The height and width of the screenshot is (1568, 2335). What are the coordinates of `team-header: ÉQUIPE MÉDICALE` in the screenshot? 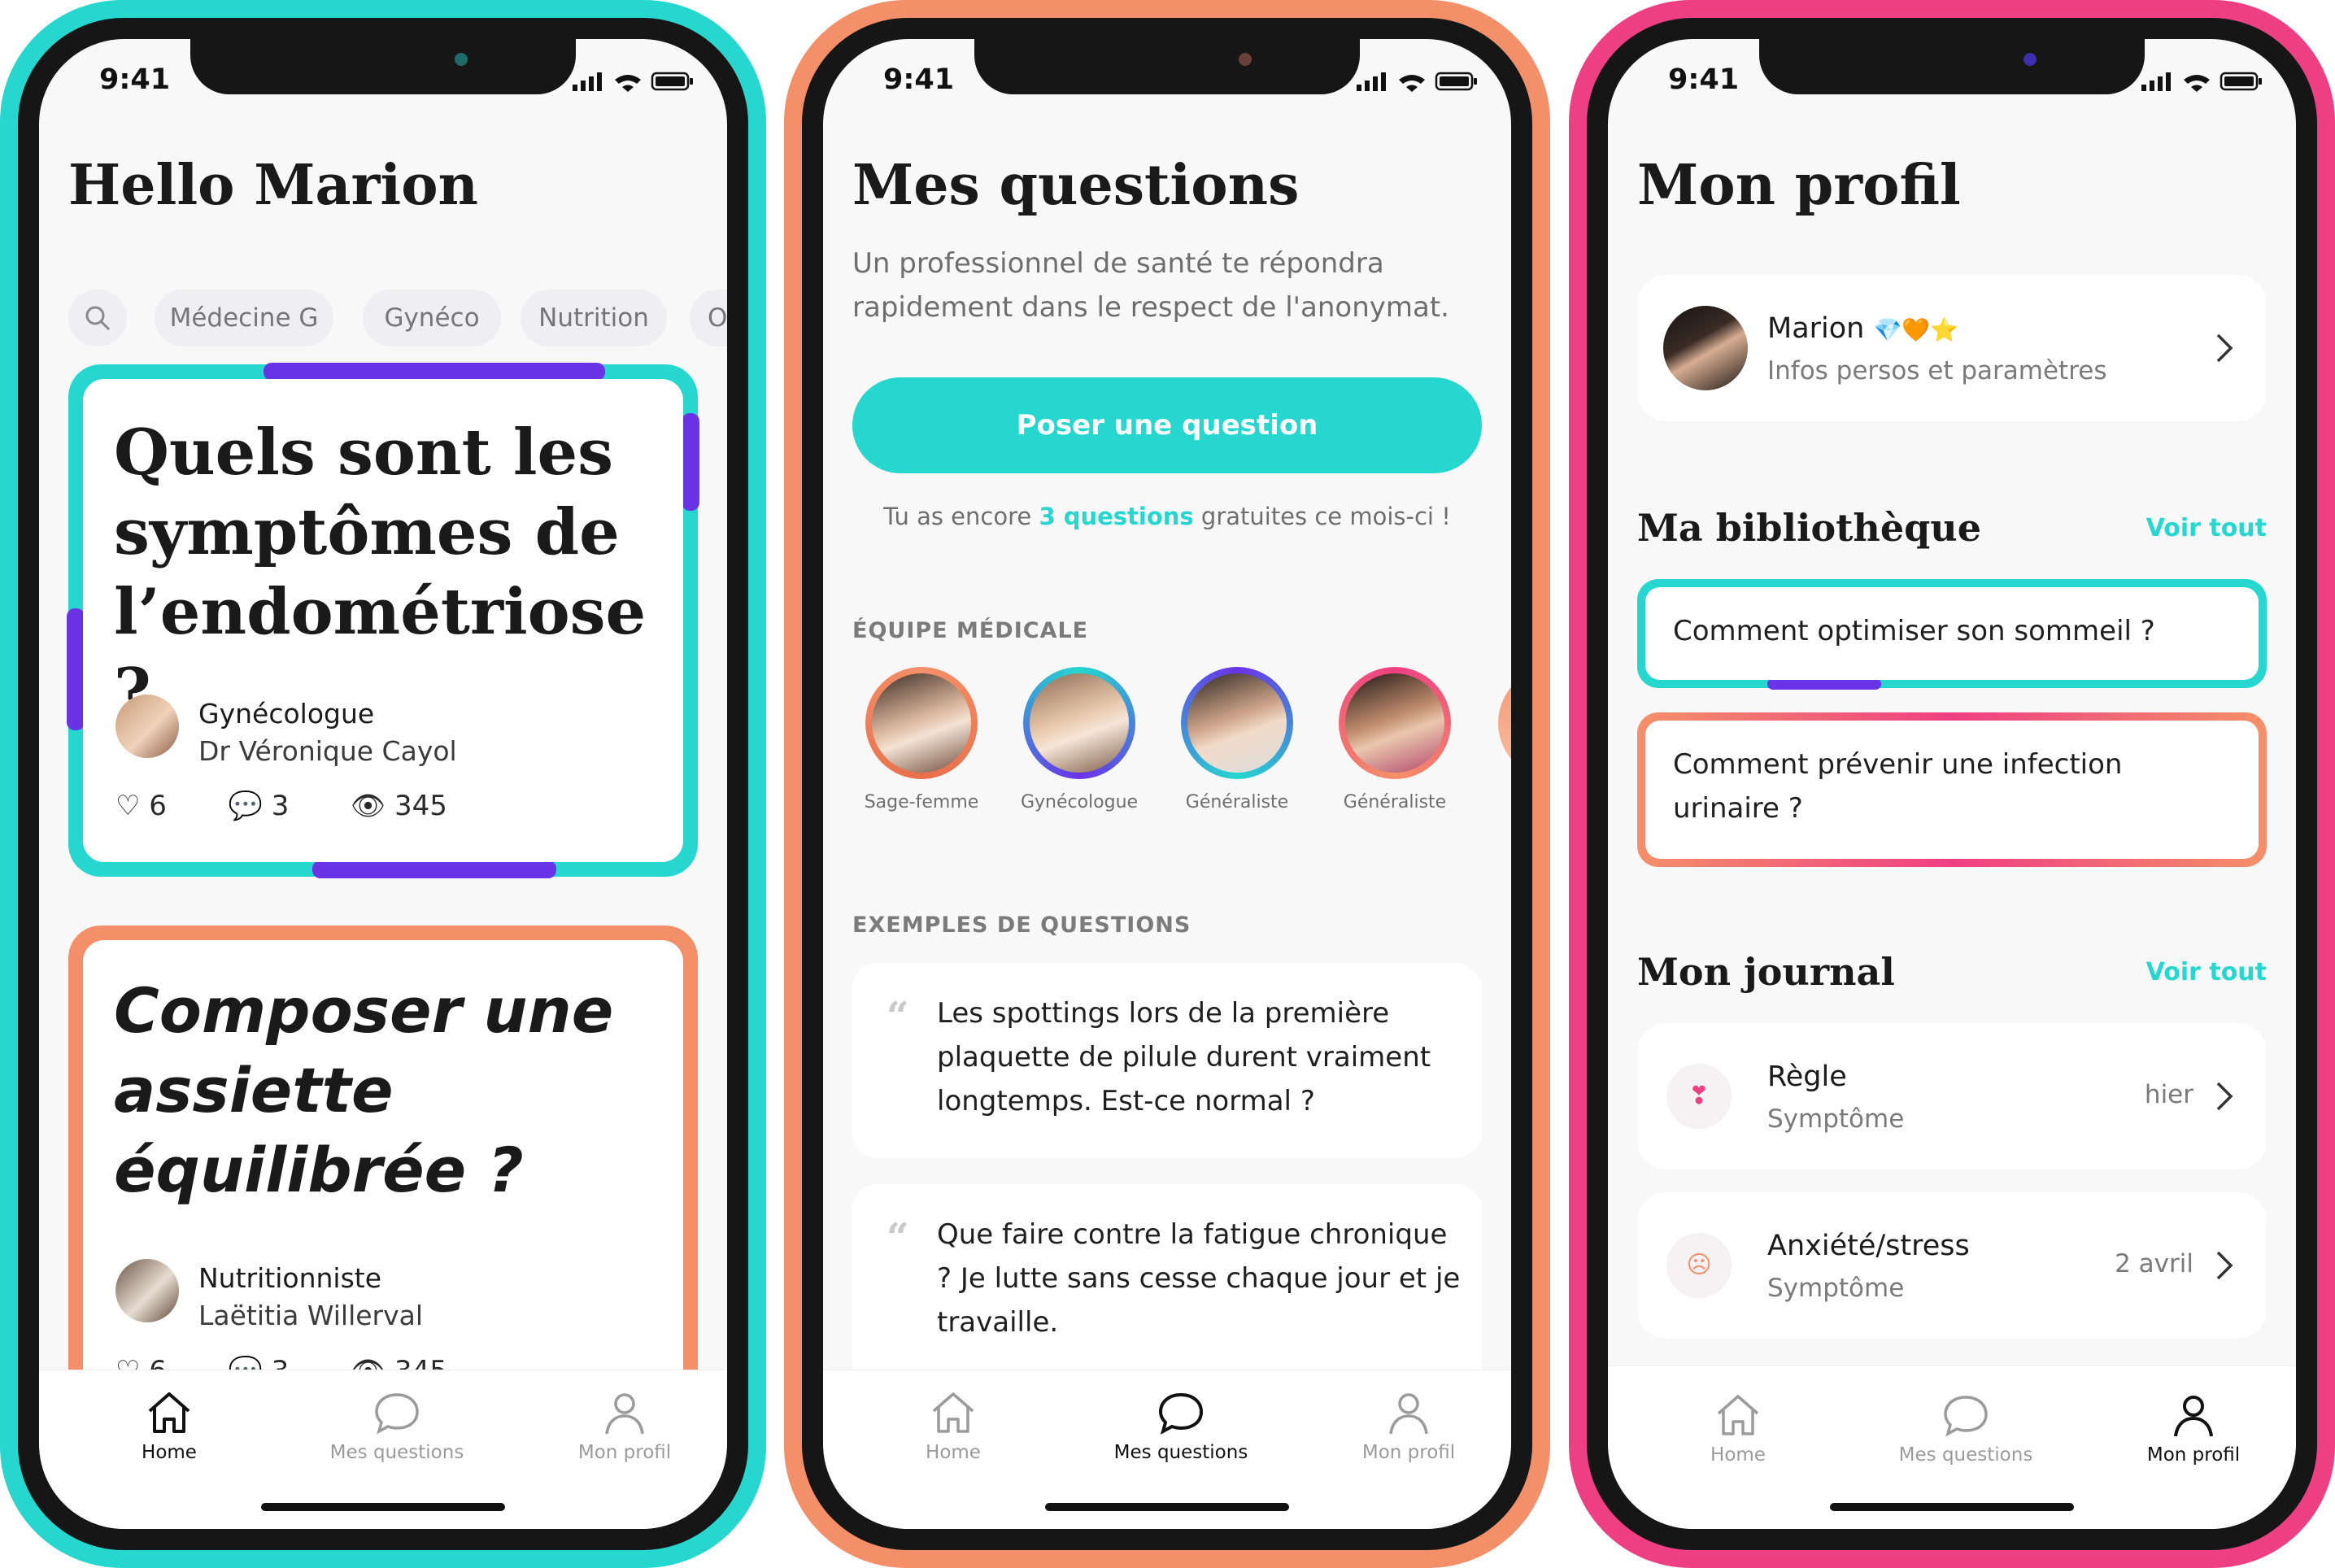 It's located at (971, 630).